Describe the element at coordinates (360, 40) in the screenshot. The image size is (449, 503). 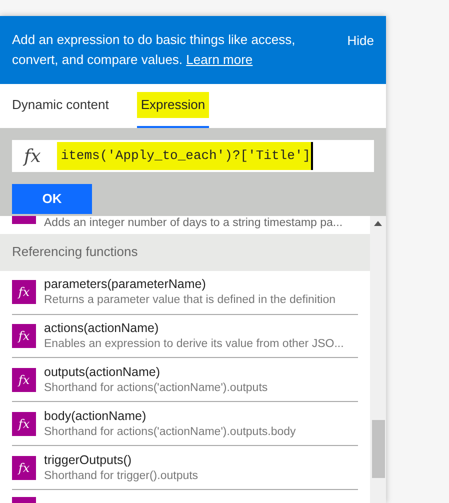
I see `hide-button: Hide` at that location.